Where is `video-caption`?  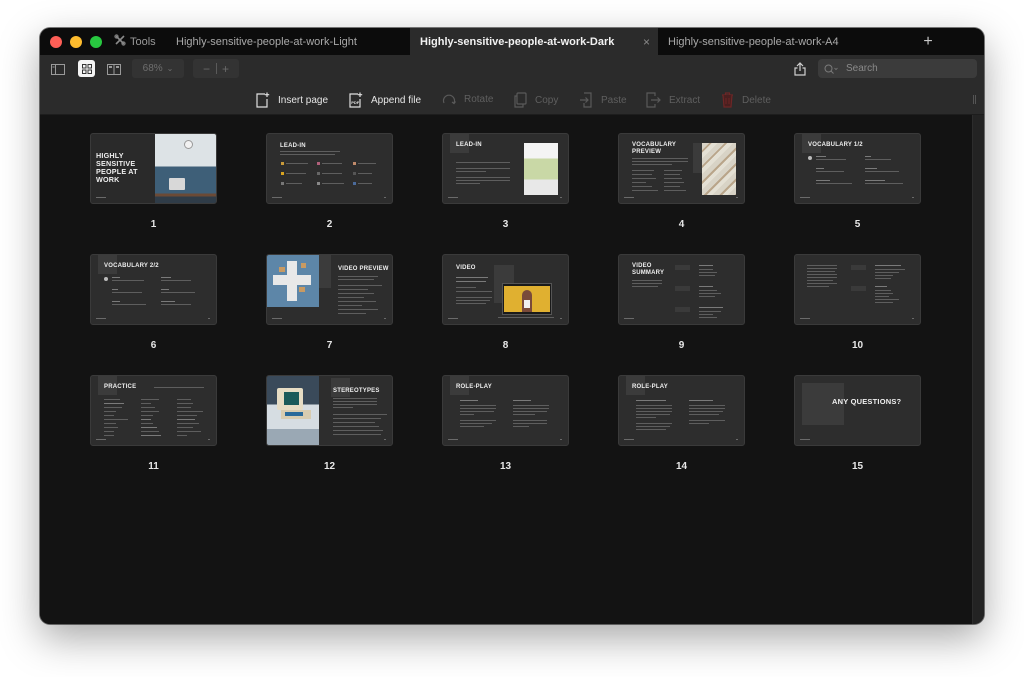
video-caption is located at coordinates (526, 317).